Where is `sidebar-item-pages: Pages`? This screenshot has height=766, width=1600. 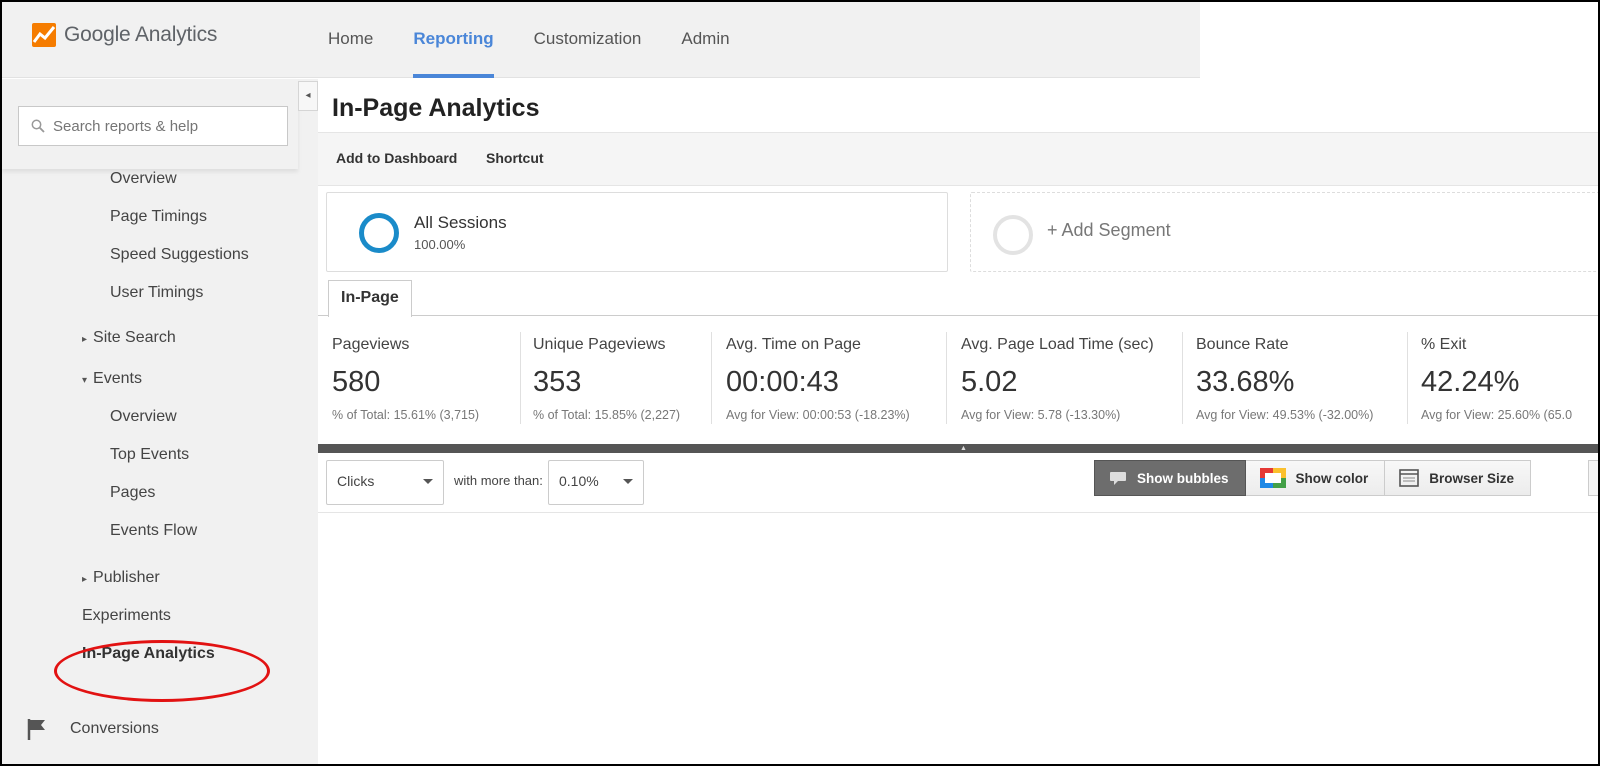 sidebar-item-pages: Pages is located at coordinates (132, 493).